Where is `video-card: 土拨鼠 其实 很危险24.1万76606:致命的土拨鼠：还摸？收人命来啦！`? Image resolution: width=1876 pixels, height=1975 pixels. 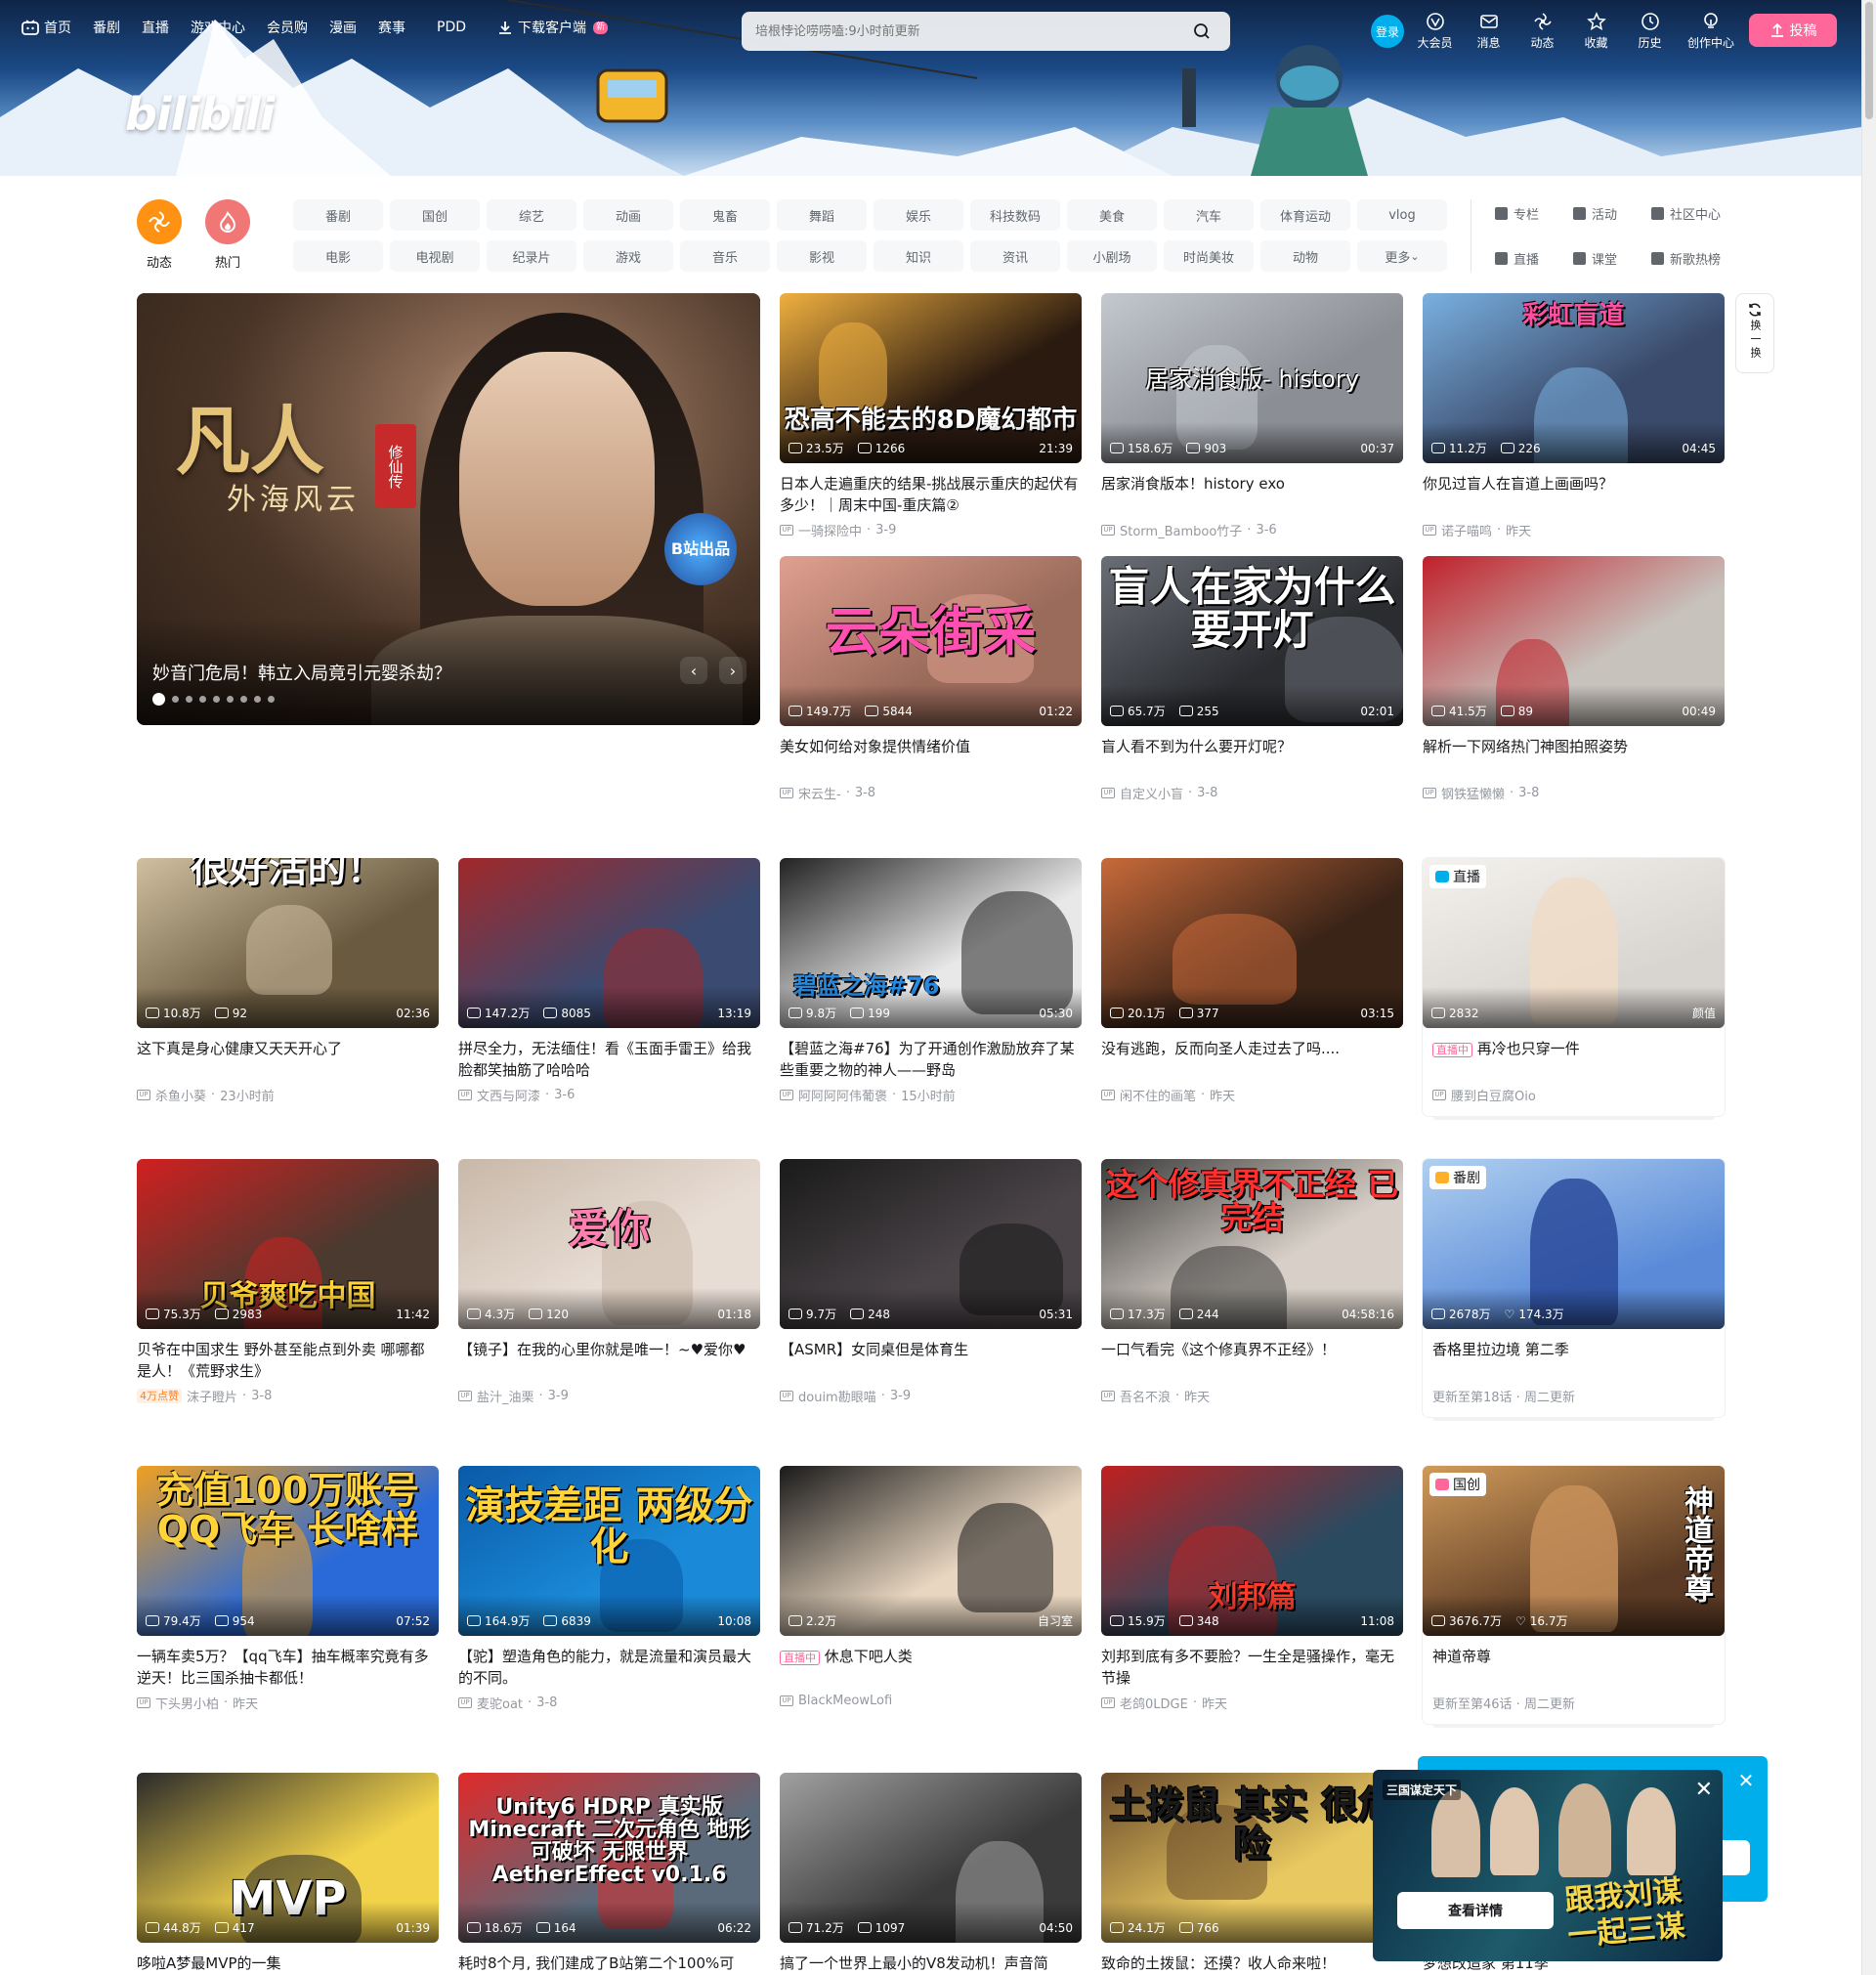
video-card: 土拨鼠 其实 很危险24.1万76606:致命的土拨鼠：还摸？收人命来啦！ is located at coordinates (1252, 1874).